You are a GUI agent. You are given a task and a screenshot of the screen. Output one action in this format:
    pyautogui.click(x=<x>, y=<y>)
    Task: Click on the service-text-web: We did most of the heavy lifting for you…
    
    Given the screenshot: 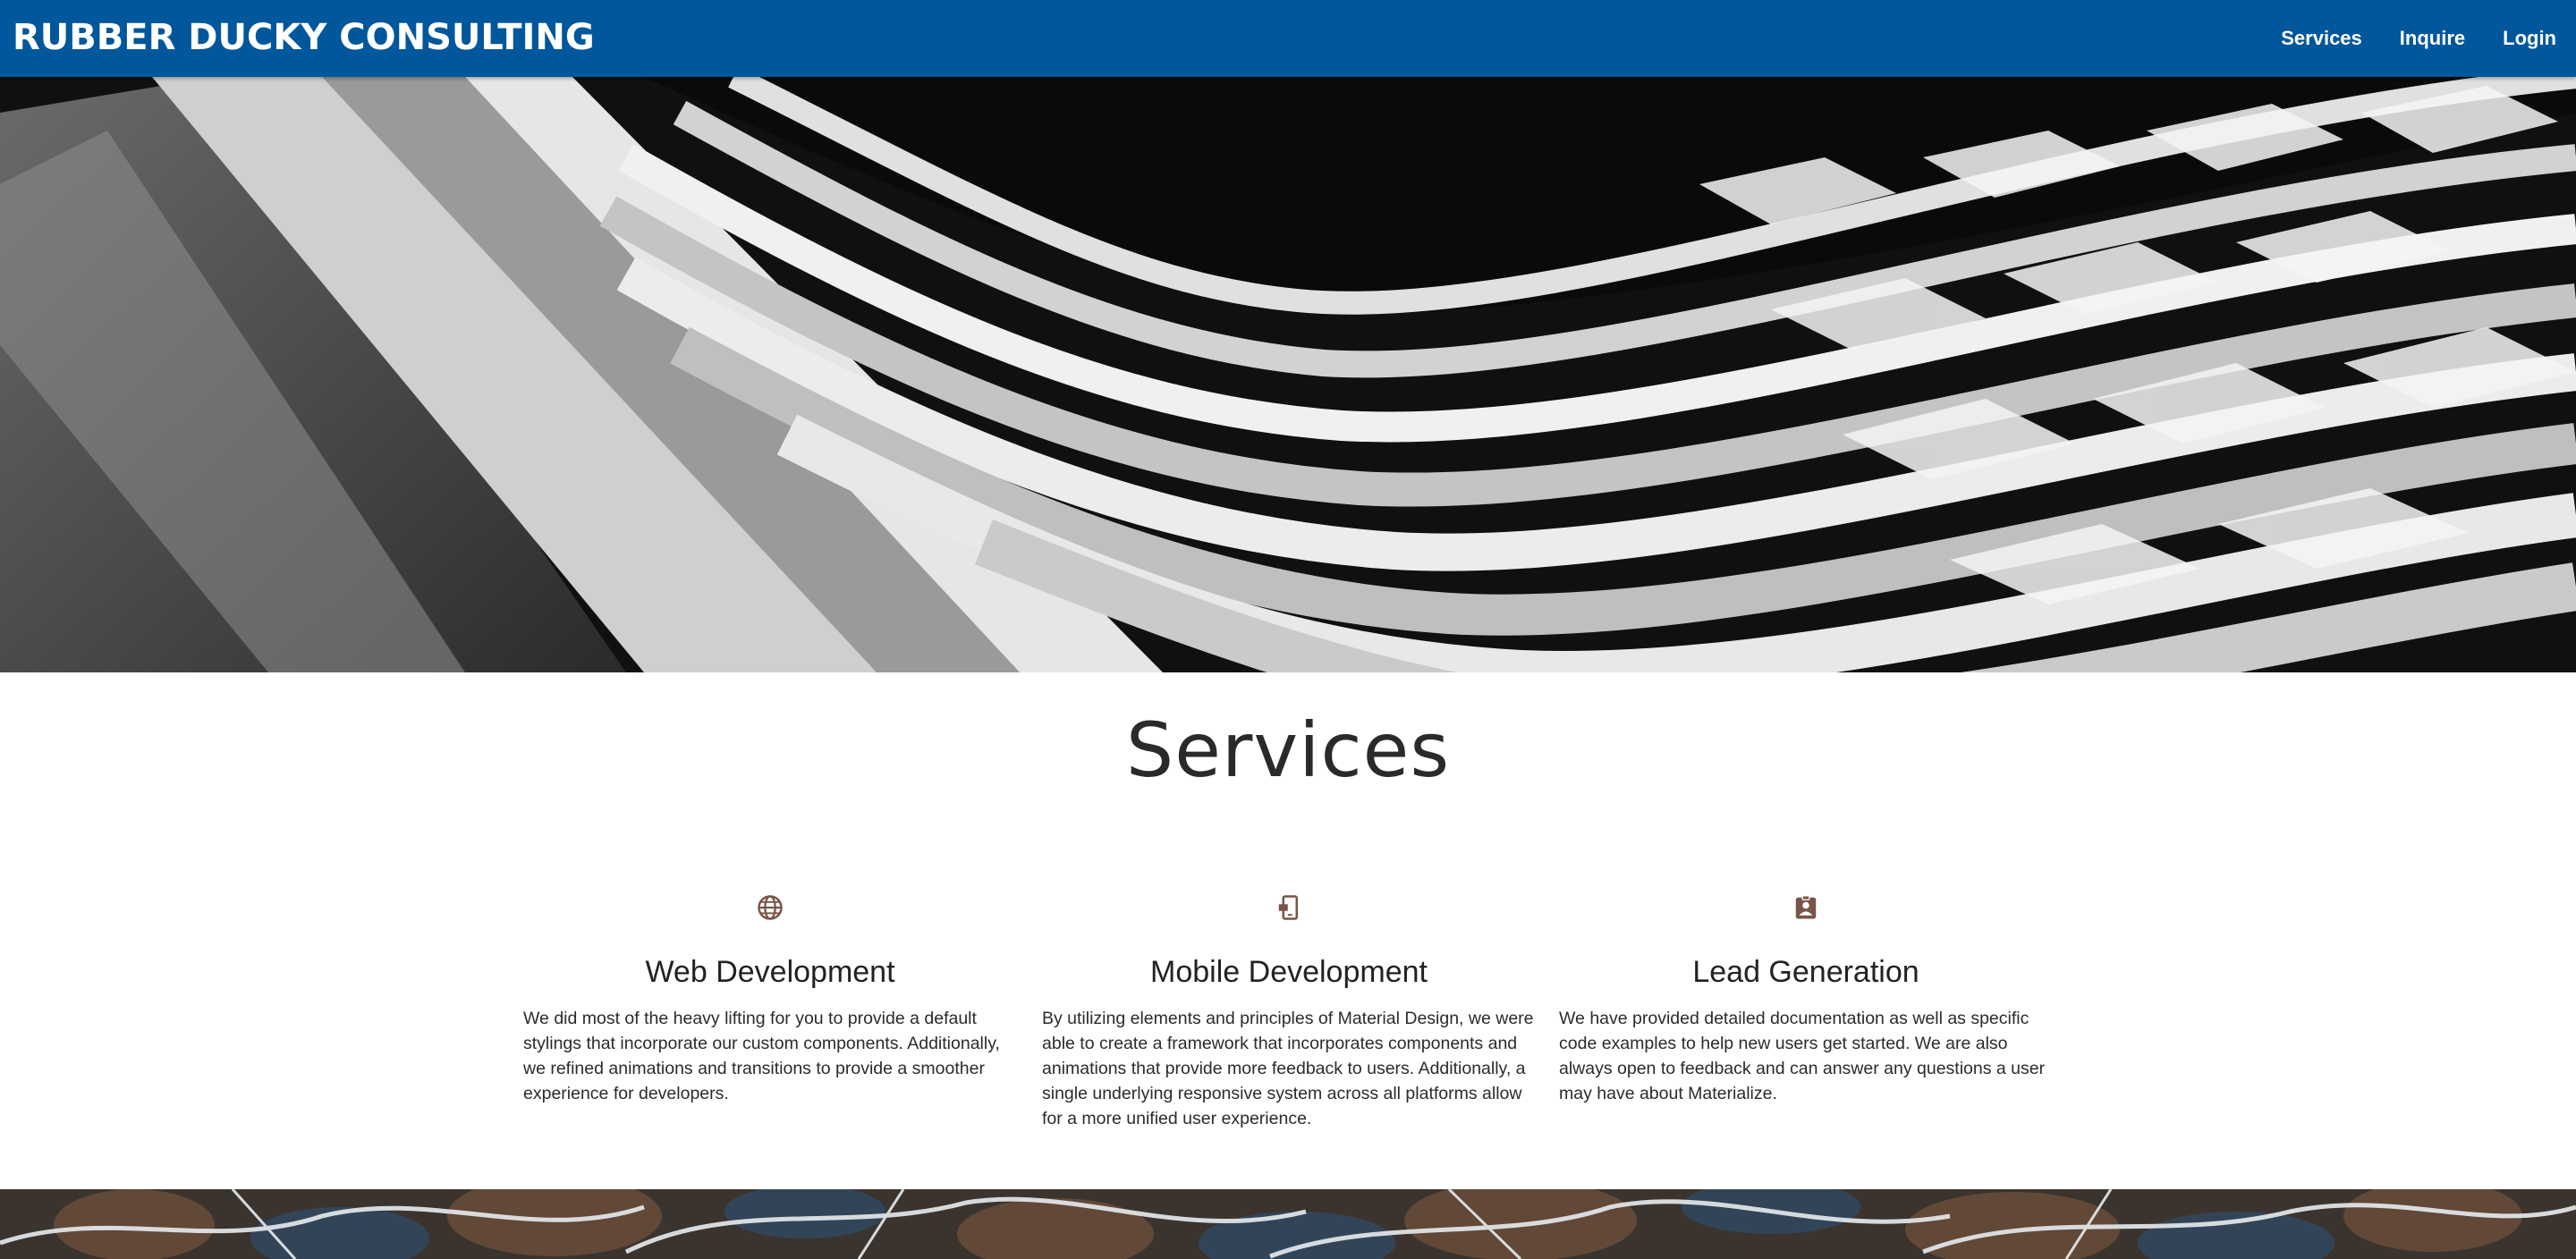 What is the action you would take?
    pyautogui.click(x=761, y=1056)
    